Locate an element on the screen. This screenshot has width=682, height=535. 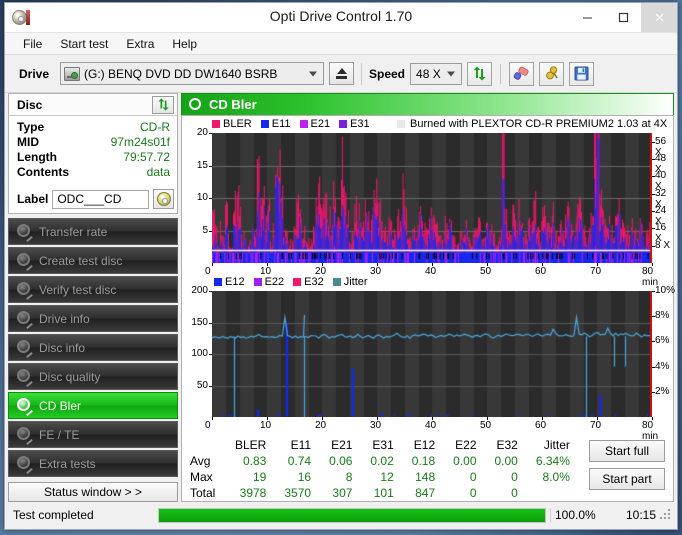
sidebar-item-fe-te: FE / TE is located at coordinates (93, 434).